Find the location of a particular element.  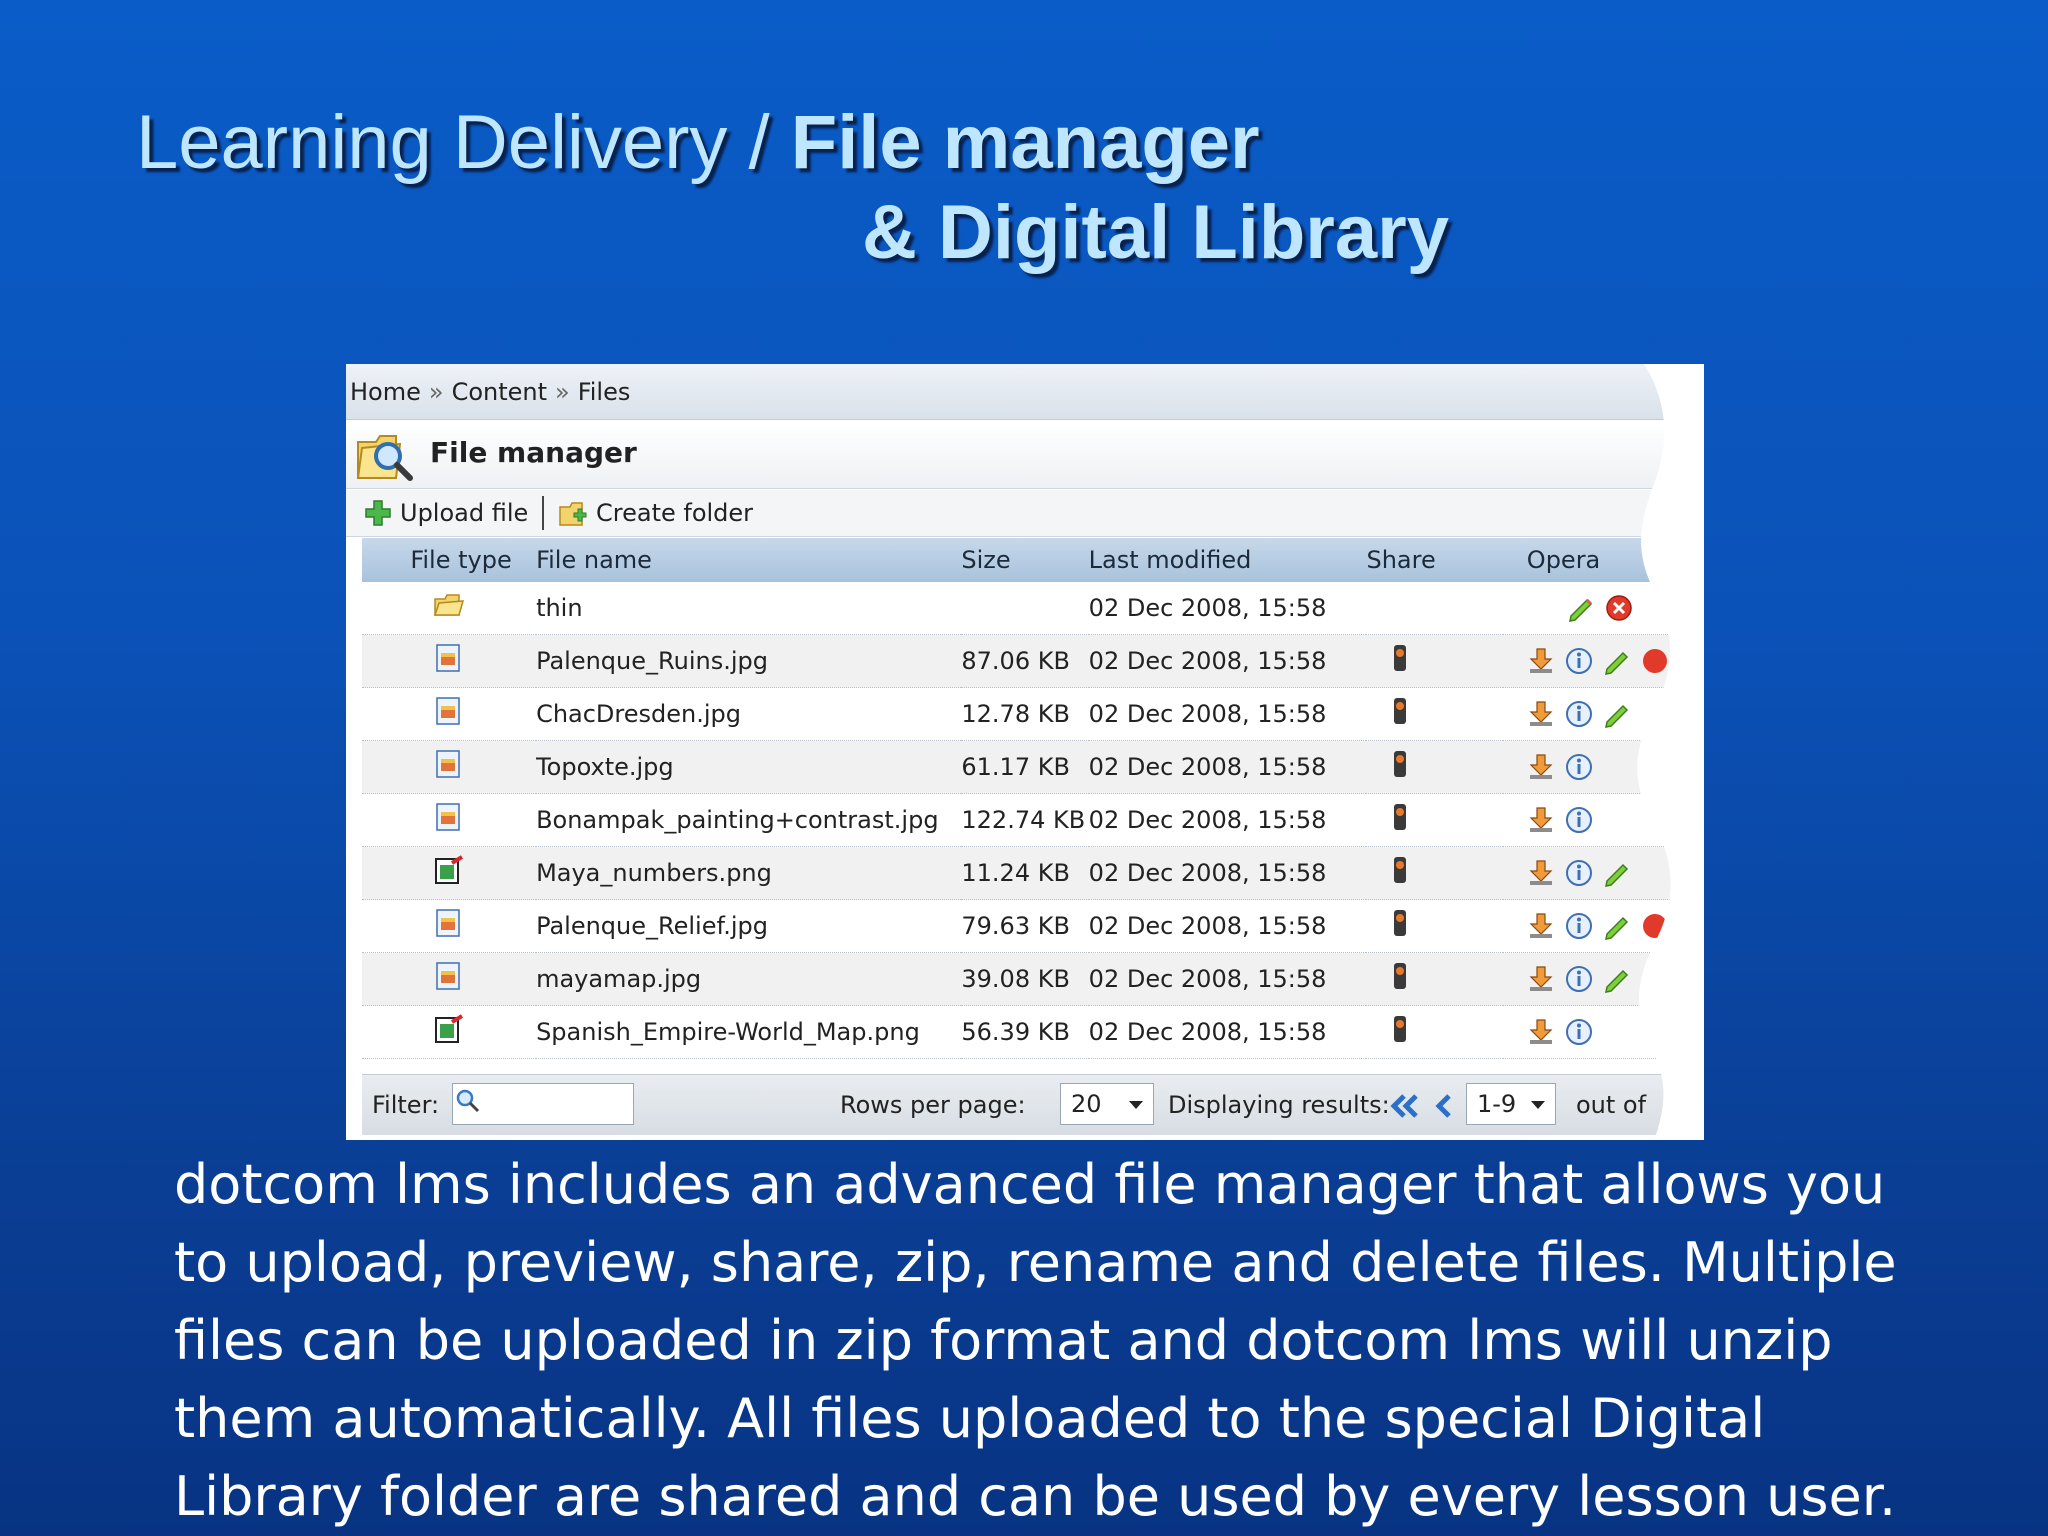

breadcrumb-home: Home is located at coordinates (385, 392).